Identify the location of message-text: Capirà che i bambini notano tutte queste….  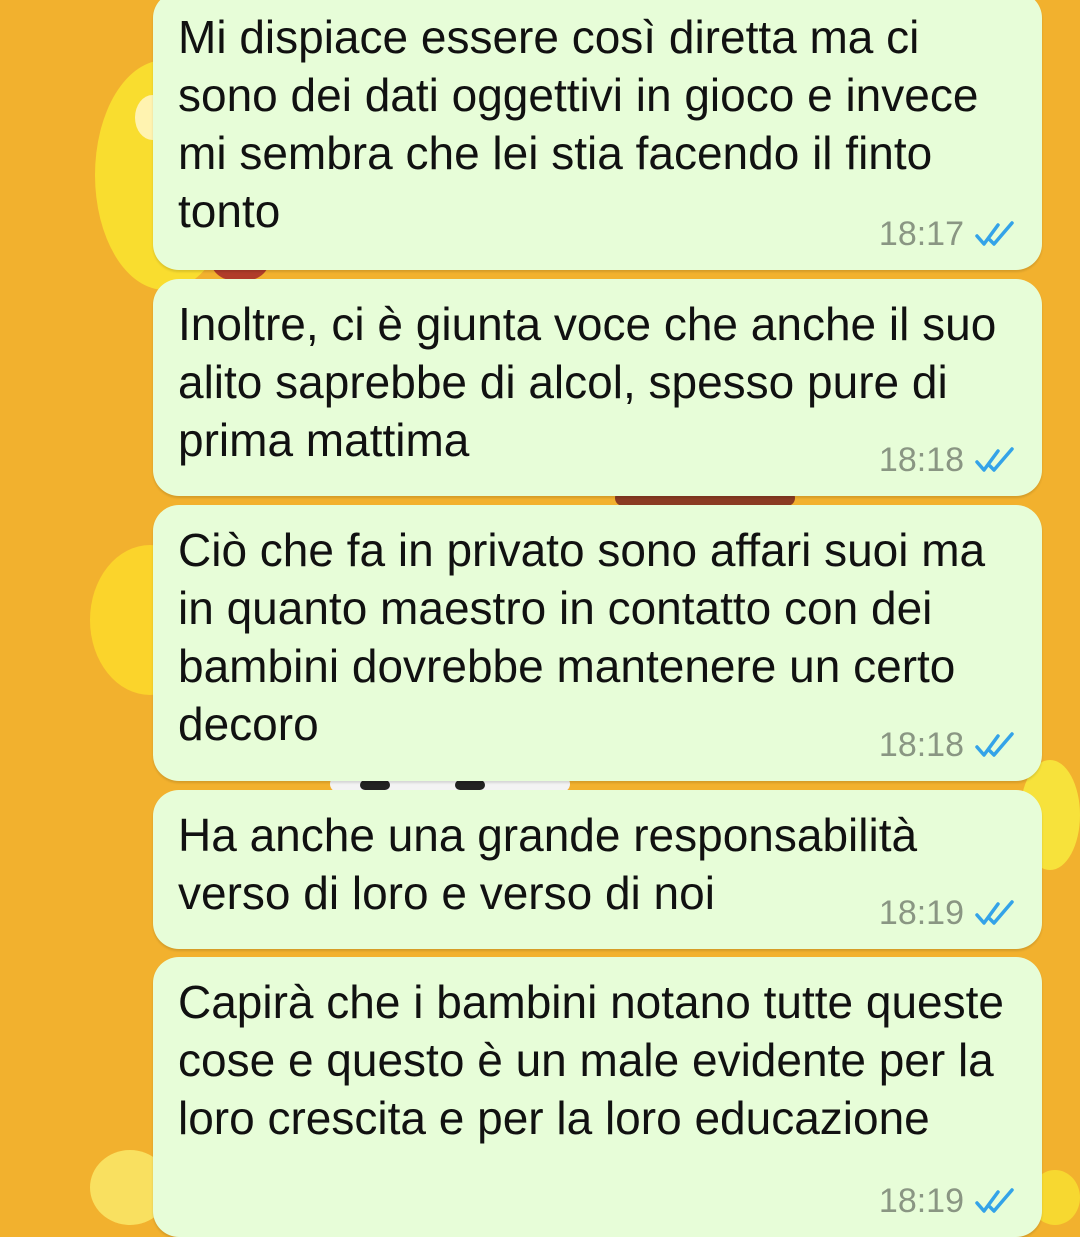
(591, 1060).